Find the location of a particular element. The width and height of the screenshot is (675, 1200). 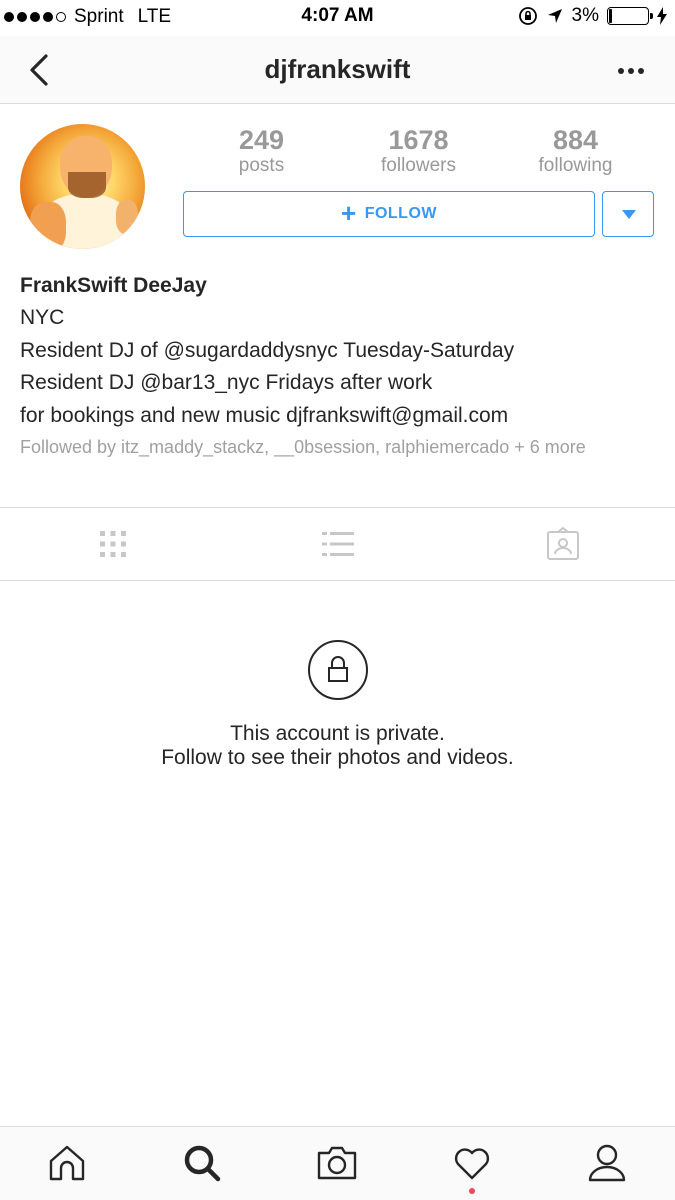

posts-stat: 249 posts is located at coordinates (261, 150).